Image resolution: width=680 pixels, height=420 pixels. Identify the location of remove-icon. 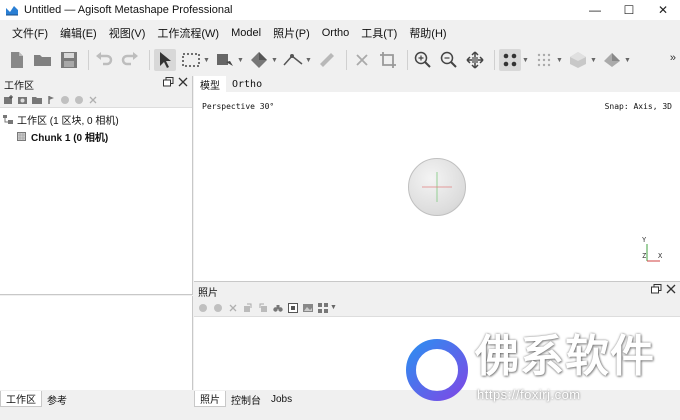
(93, 100).